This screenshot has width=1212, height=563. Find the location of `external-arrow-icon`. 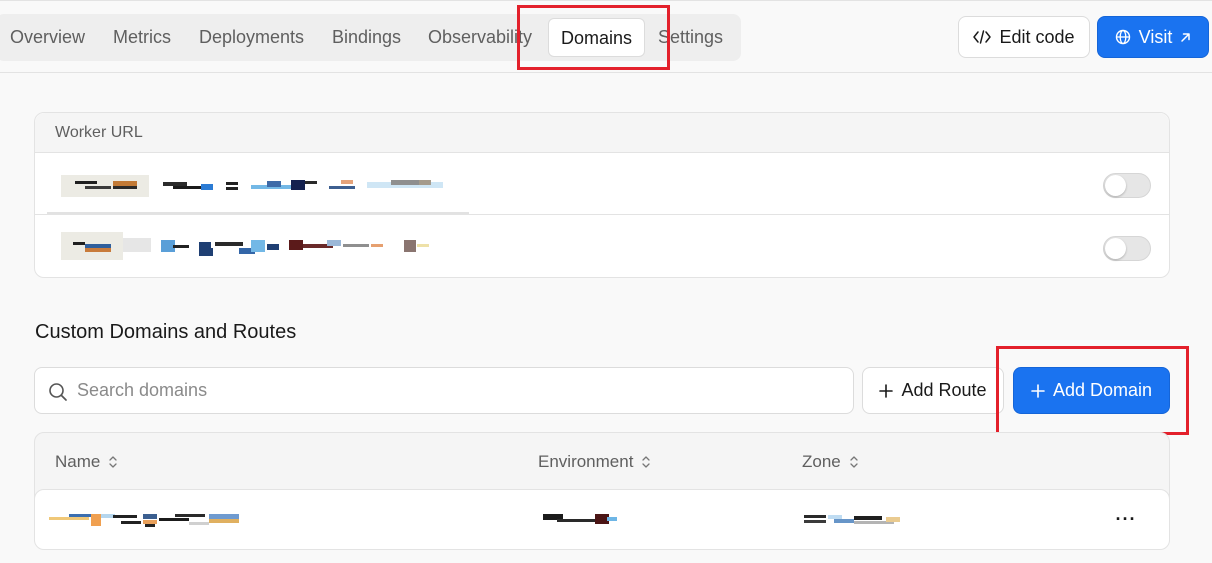

external-arrow-icon is located at coordinates (1185, 37).